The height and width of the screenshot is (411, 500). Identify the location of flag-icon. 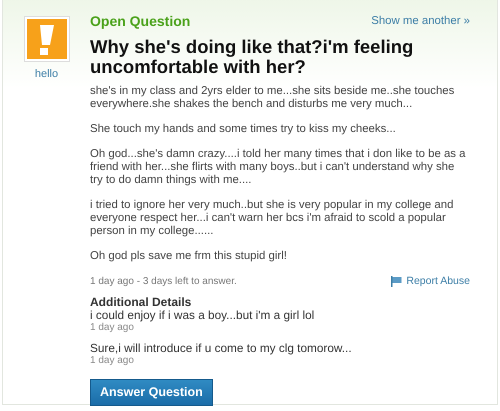
(396, 281).